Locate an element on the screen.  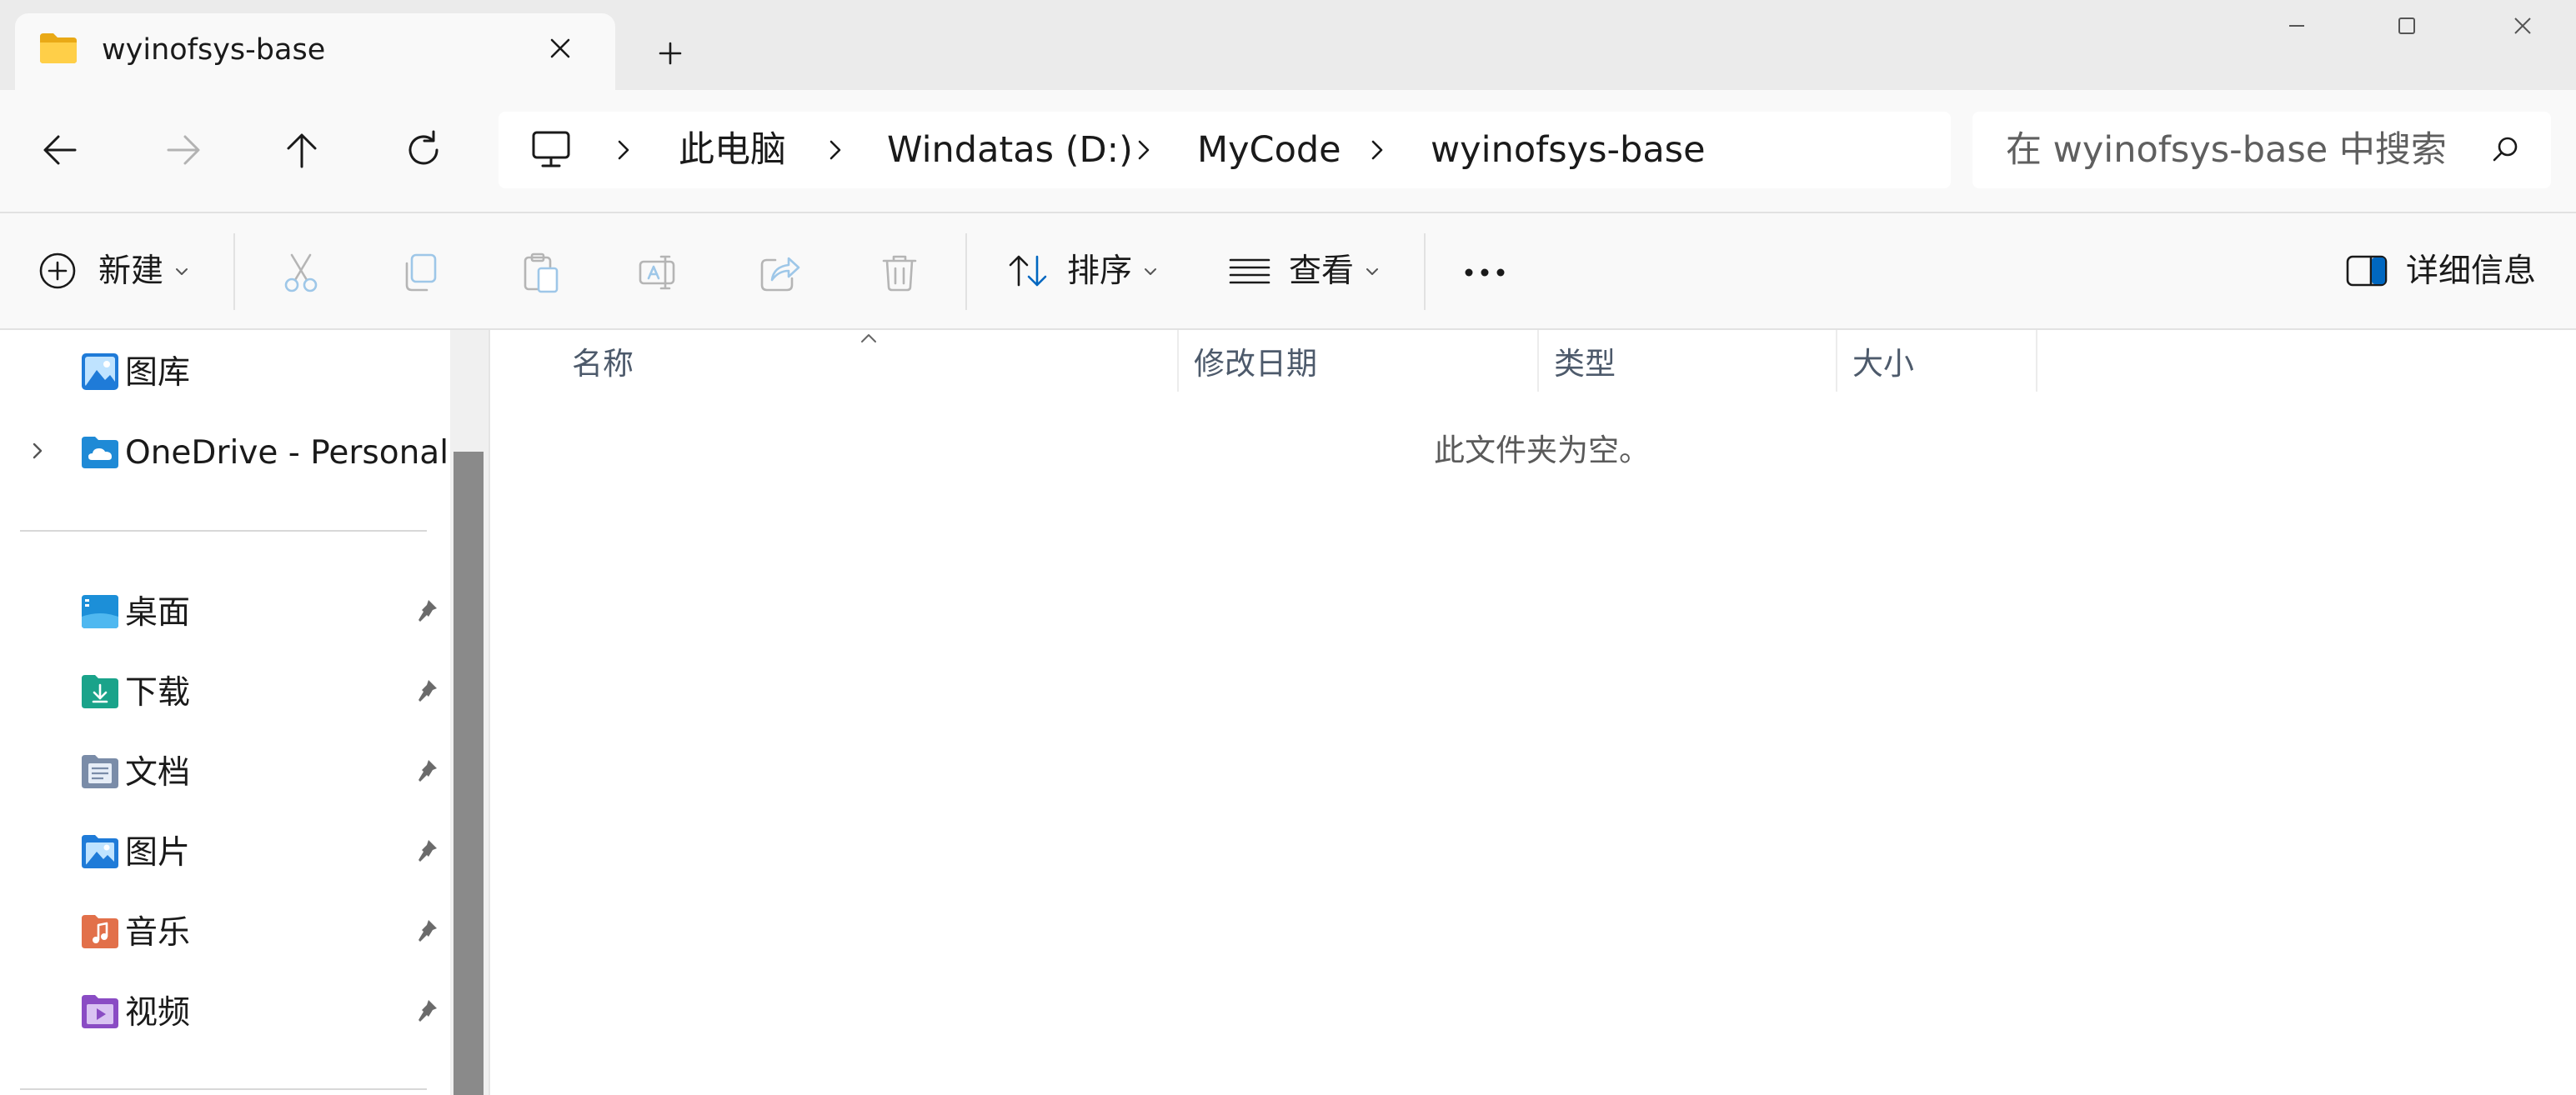
copy-icon is located at coordinates (421, 272).